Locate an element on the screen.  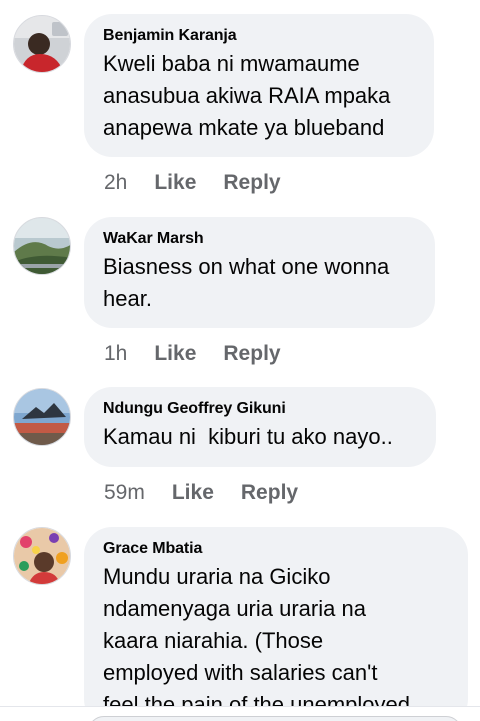
comment-author: Benjamin Karanja is located at coordinates (258, 36).